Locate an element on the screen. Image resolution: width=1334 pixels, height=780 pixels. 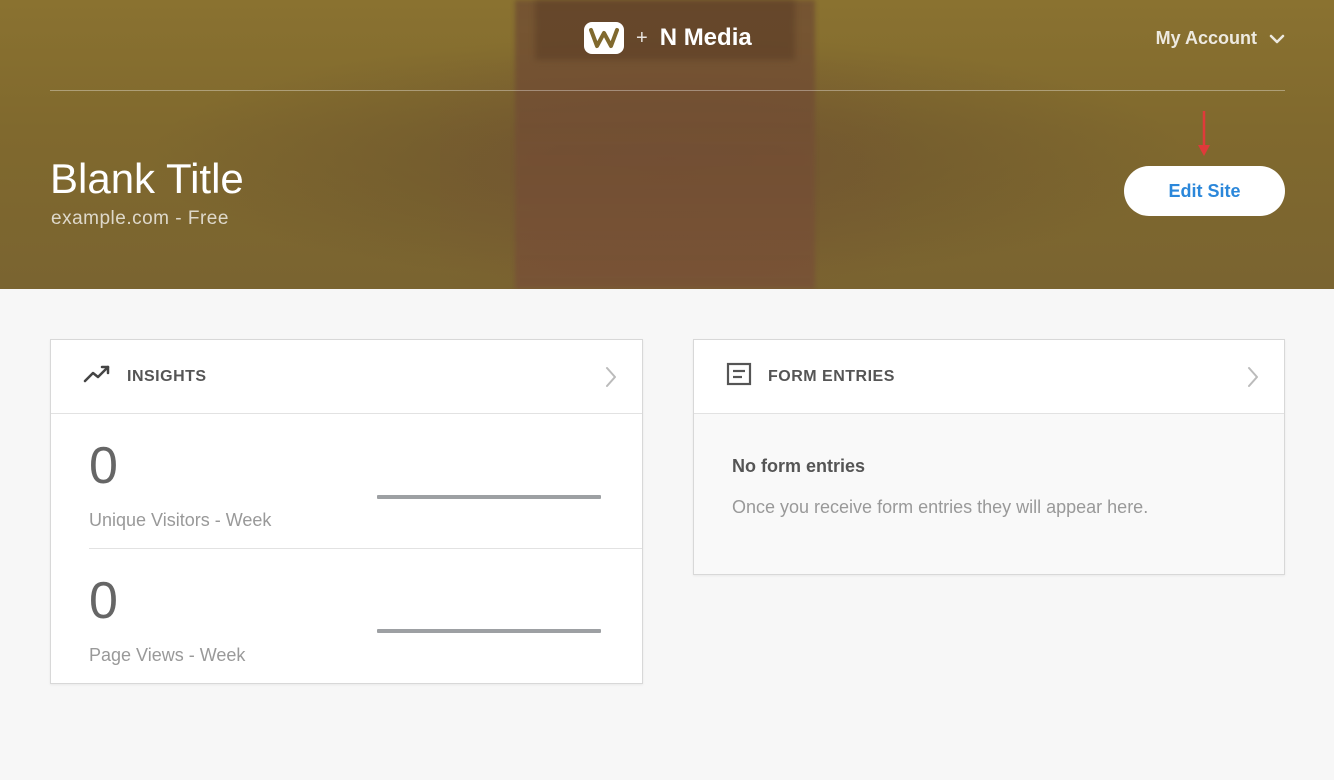
weebly-w-icon is located at coordinates (604, 38).